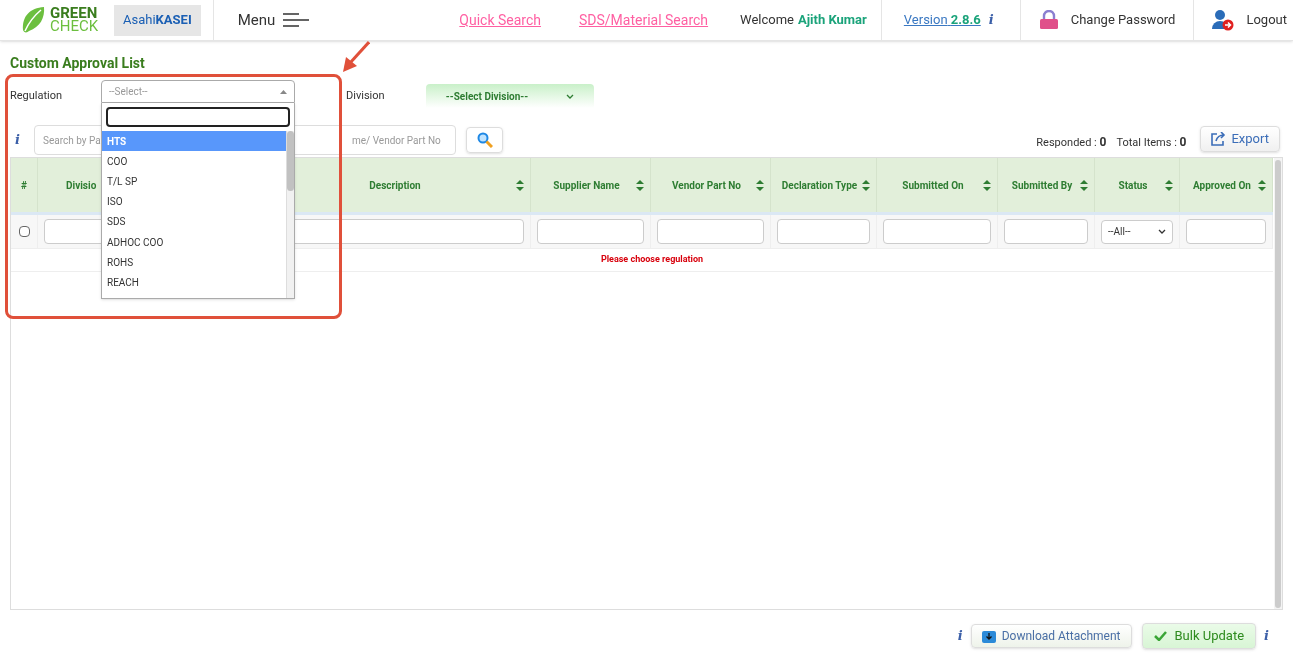 The image size is (1293, 663). I want to click on brand-name-top: GREEN, so click(74, 13).